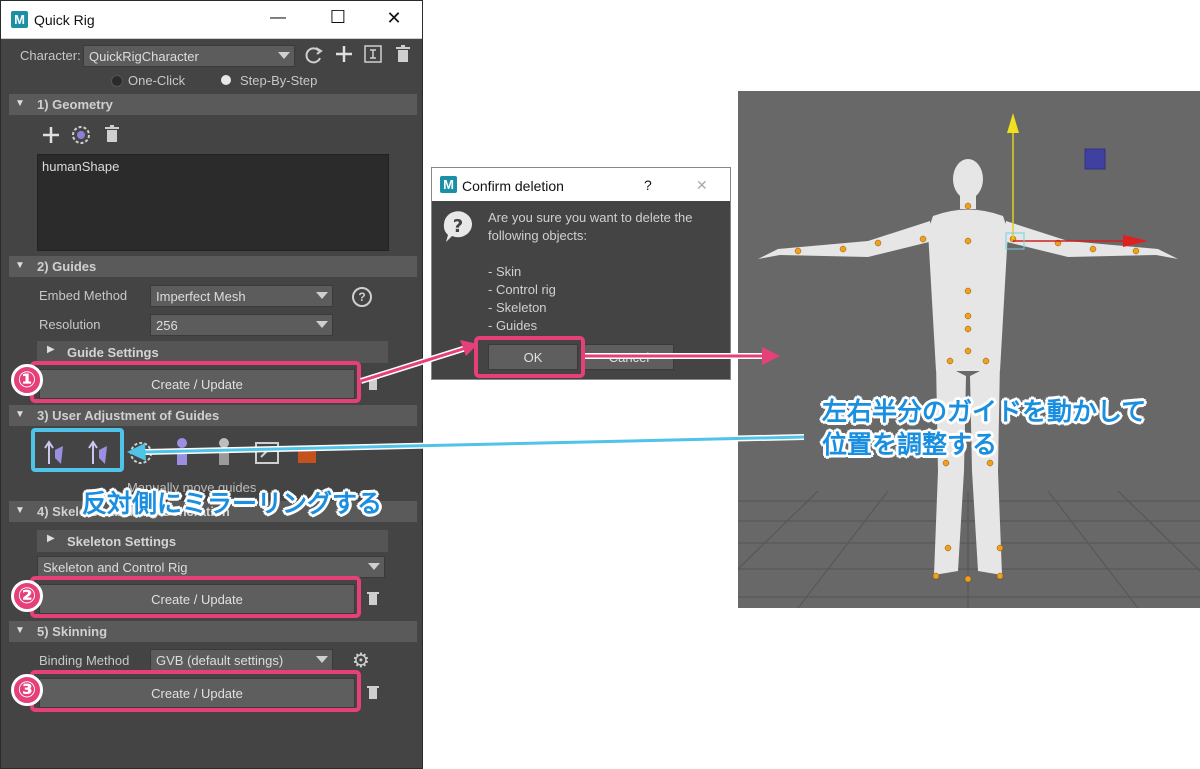 This screenshot has width=1200, height=769. Describe the element at coordinates (984, 412) in the screenshot. I see `adjust-annotation-line1: 左右半分のガイドを動かして` at that location.